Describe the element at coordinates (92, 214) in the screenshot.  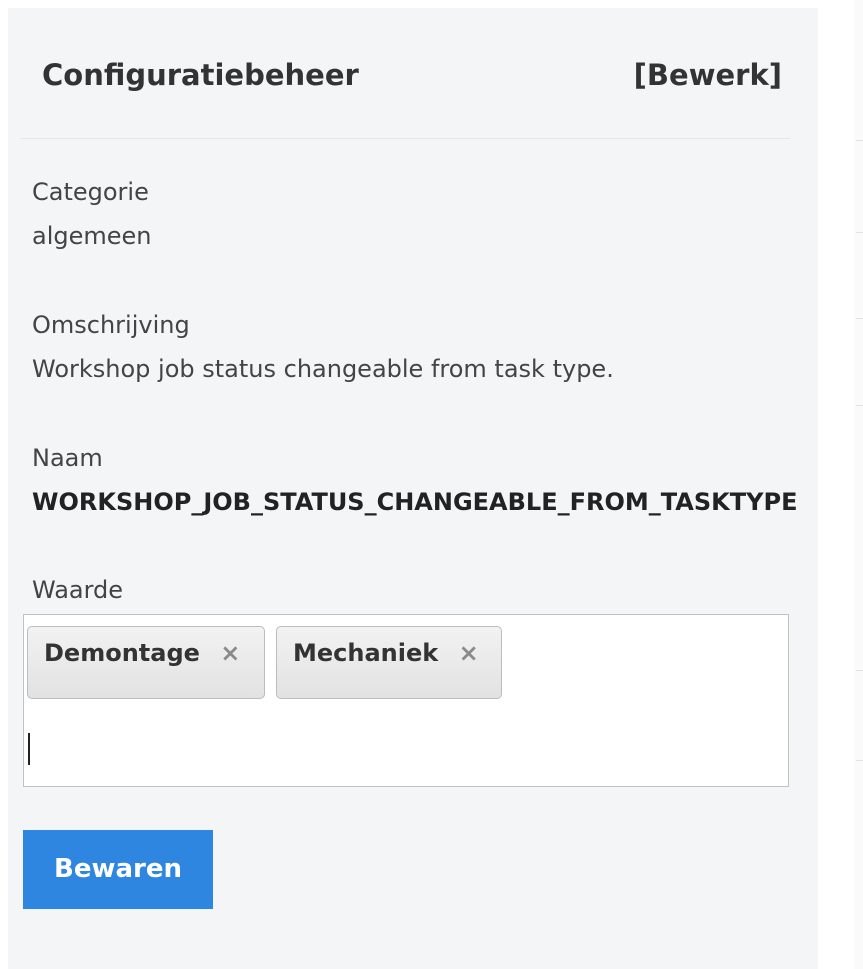
I see `category-field: Categorie algemeen` at that location.